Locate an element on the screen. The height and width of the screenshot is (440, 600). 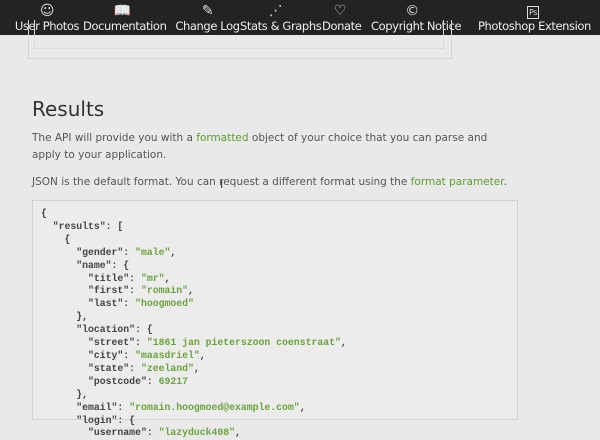
code-line: "login": { is located at coordinates (279, 421).